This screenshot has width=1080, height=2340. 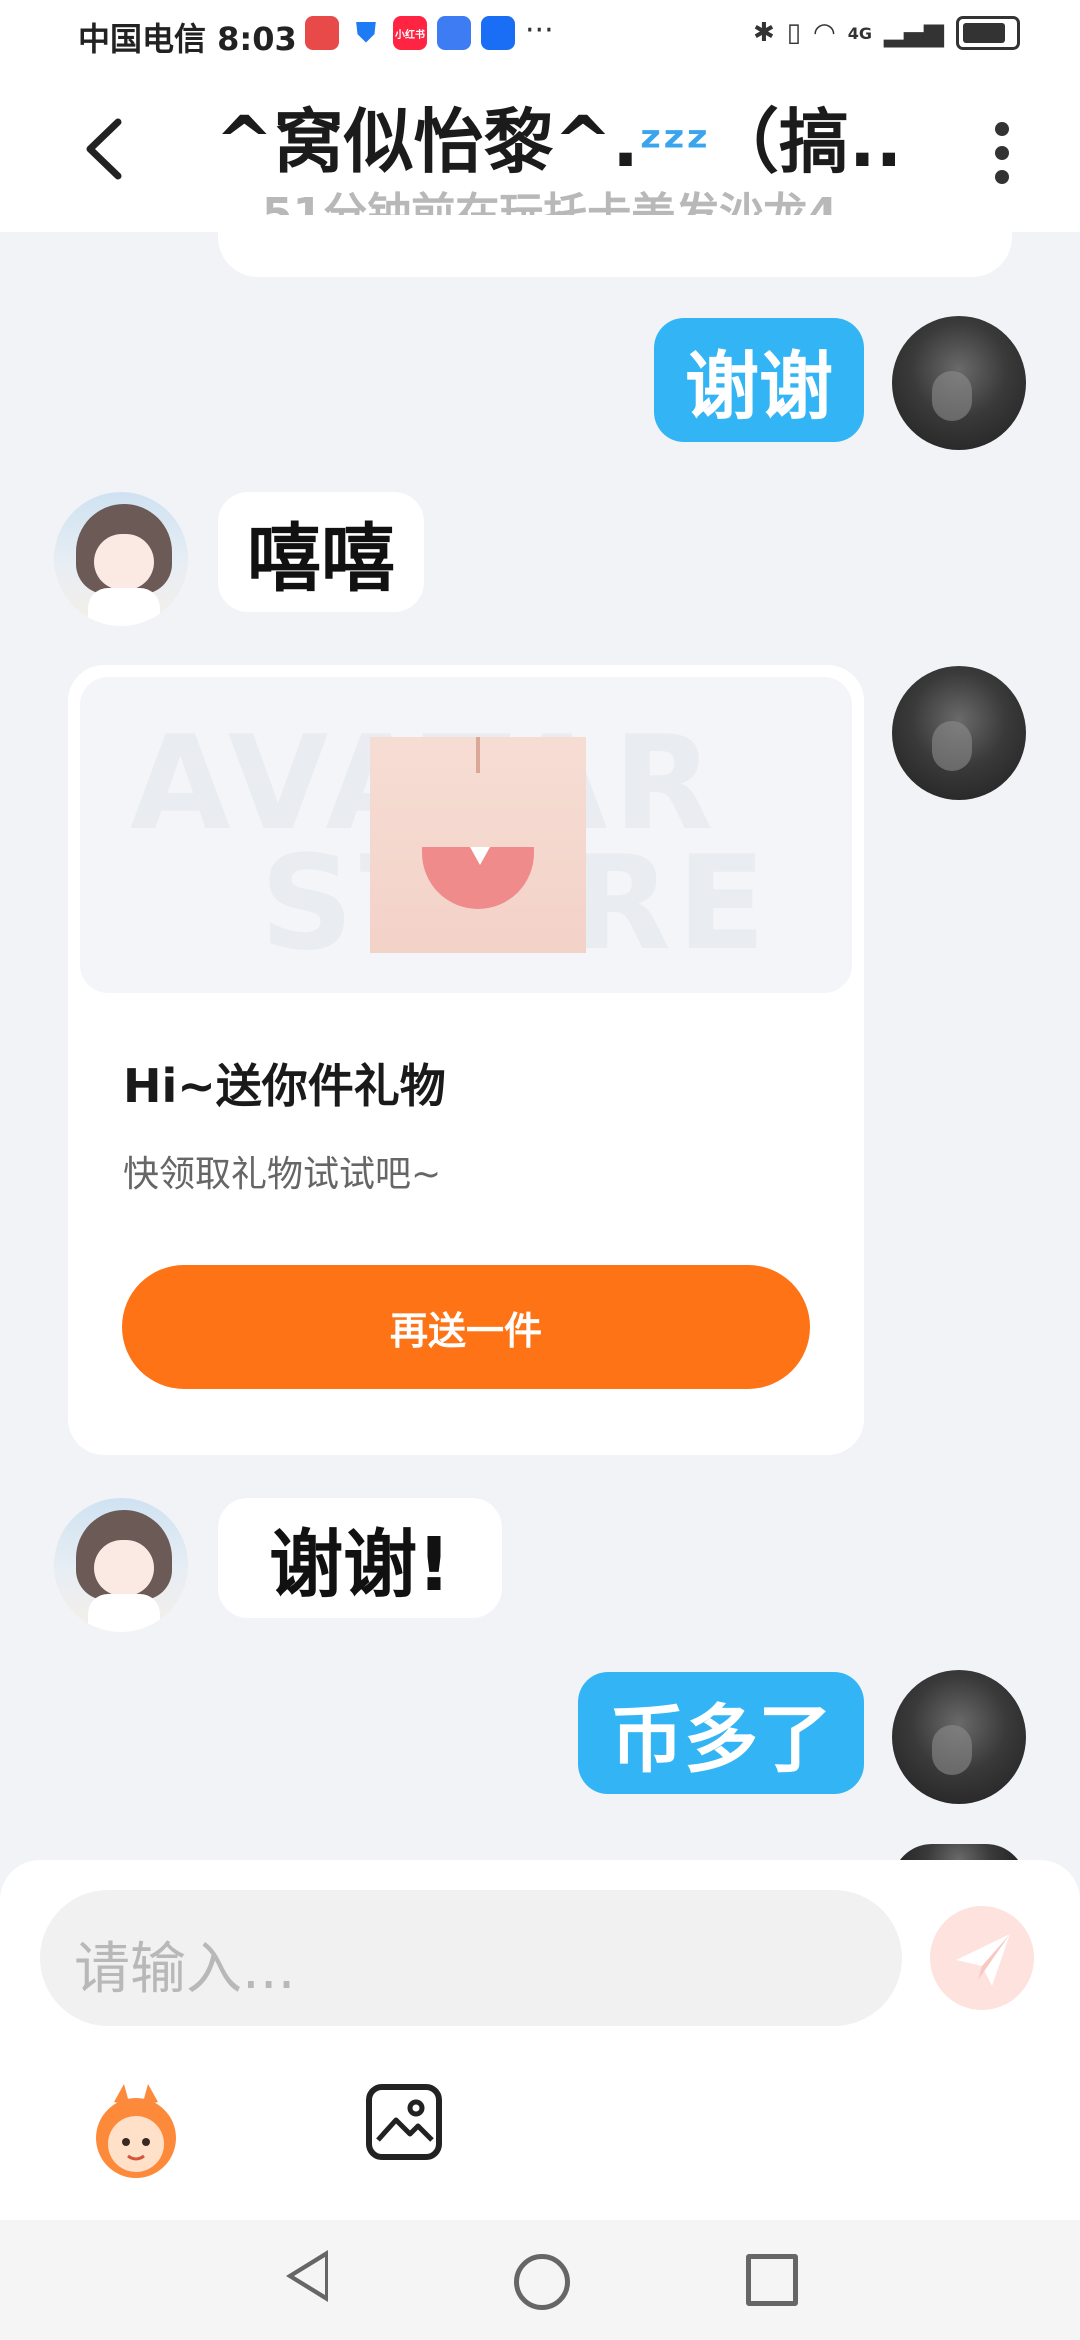 What do you see at coordinates (360, 1558) in the screenshot?
I see `contact-message-bubble: 谢谢!` at bounding box center [360, 1558].